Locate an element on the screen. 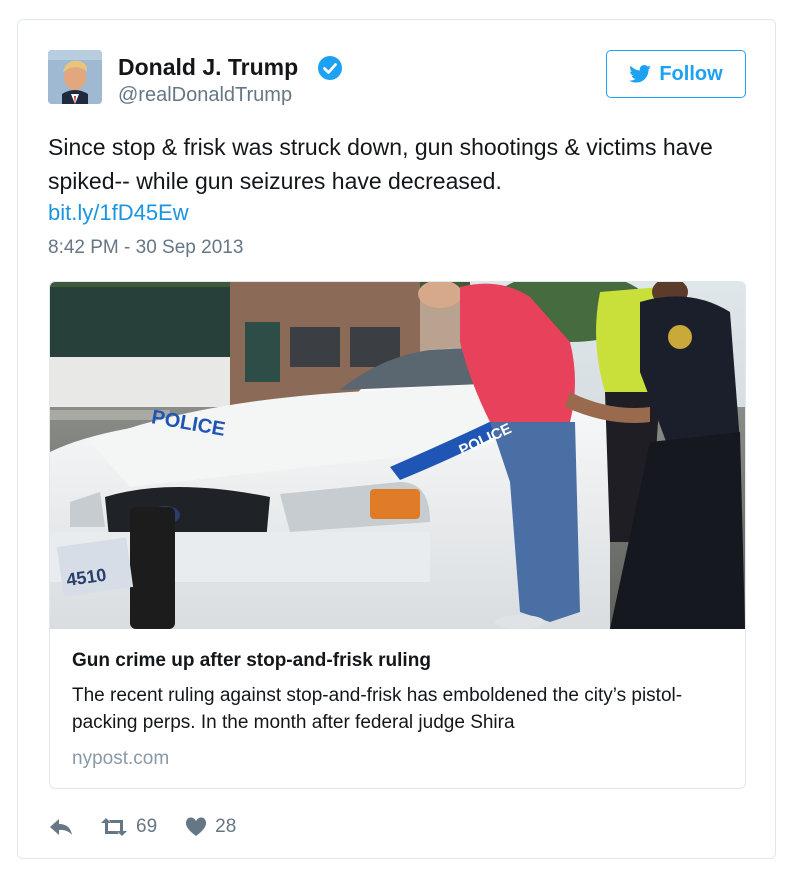 Image resolution: width=799 pixels, height=884 pixels. like-count: 28 is located at coordinates (226, 826).